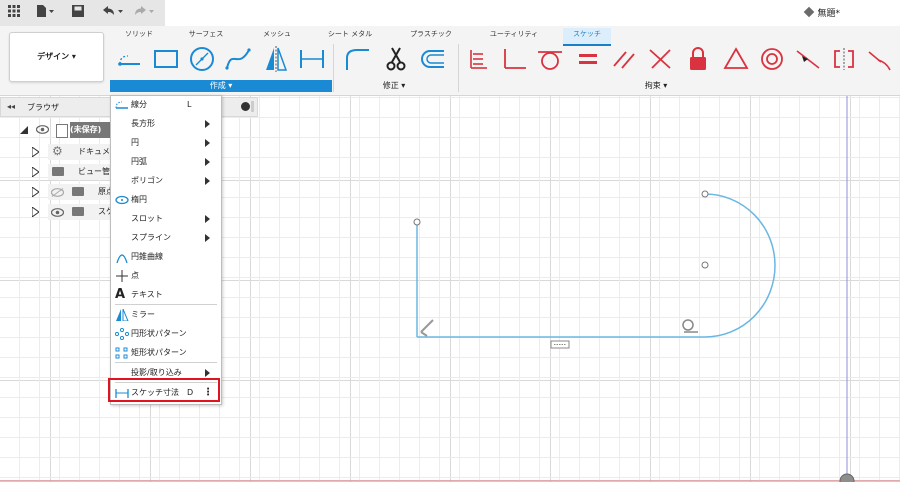  What do you see at coordinates (656, 86) in the screenshot?
I see `constraints-group-label: 拘束 ▾` at bounding box center [656, 86].